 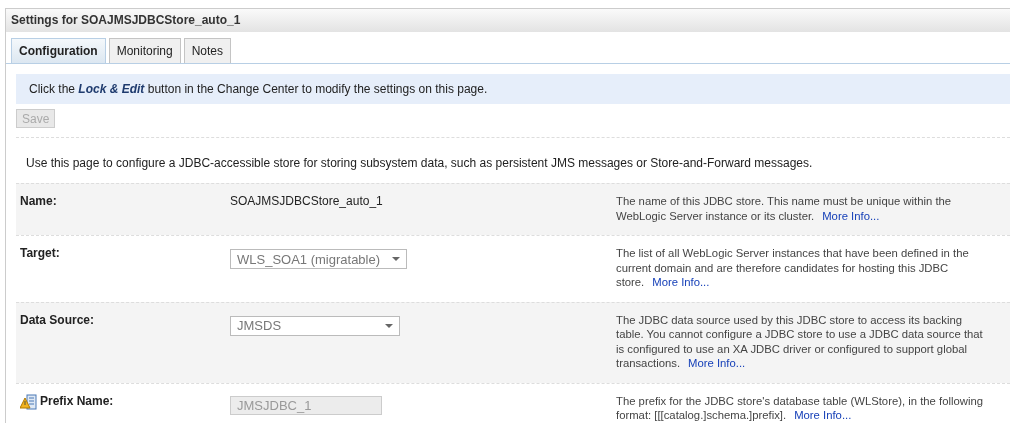 I want to click on page-description: Use this page to configure a JDBC-accessible store for storing subsystem data, such as persistent JMS messages or Store-and-Forward messages., so click(x=420, y=164).